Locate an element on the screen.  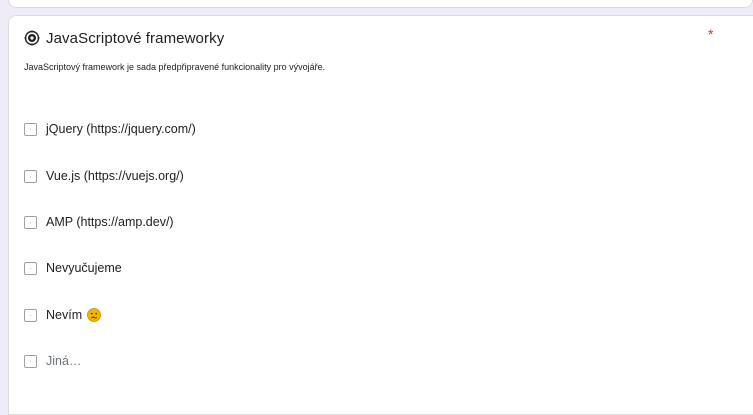
option-jquery: jQuery (https://jquery.com/) is located at coordinates (110, 129).